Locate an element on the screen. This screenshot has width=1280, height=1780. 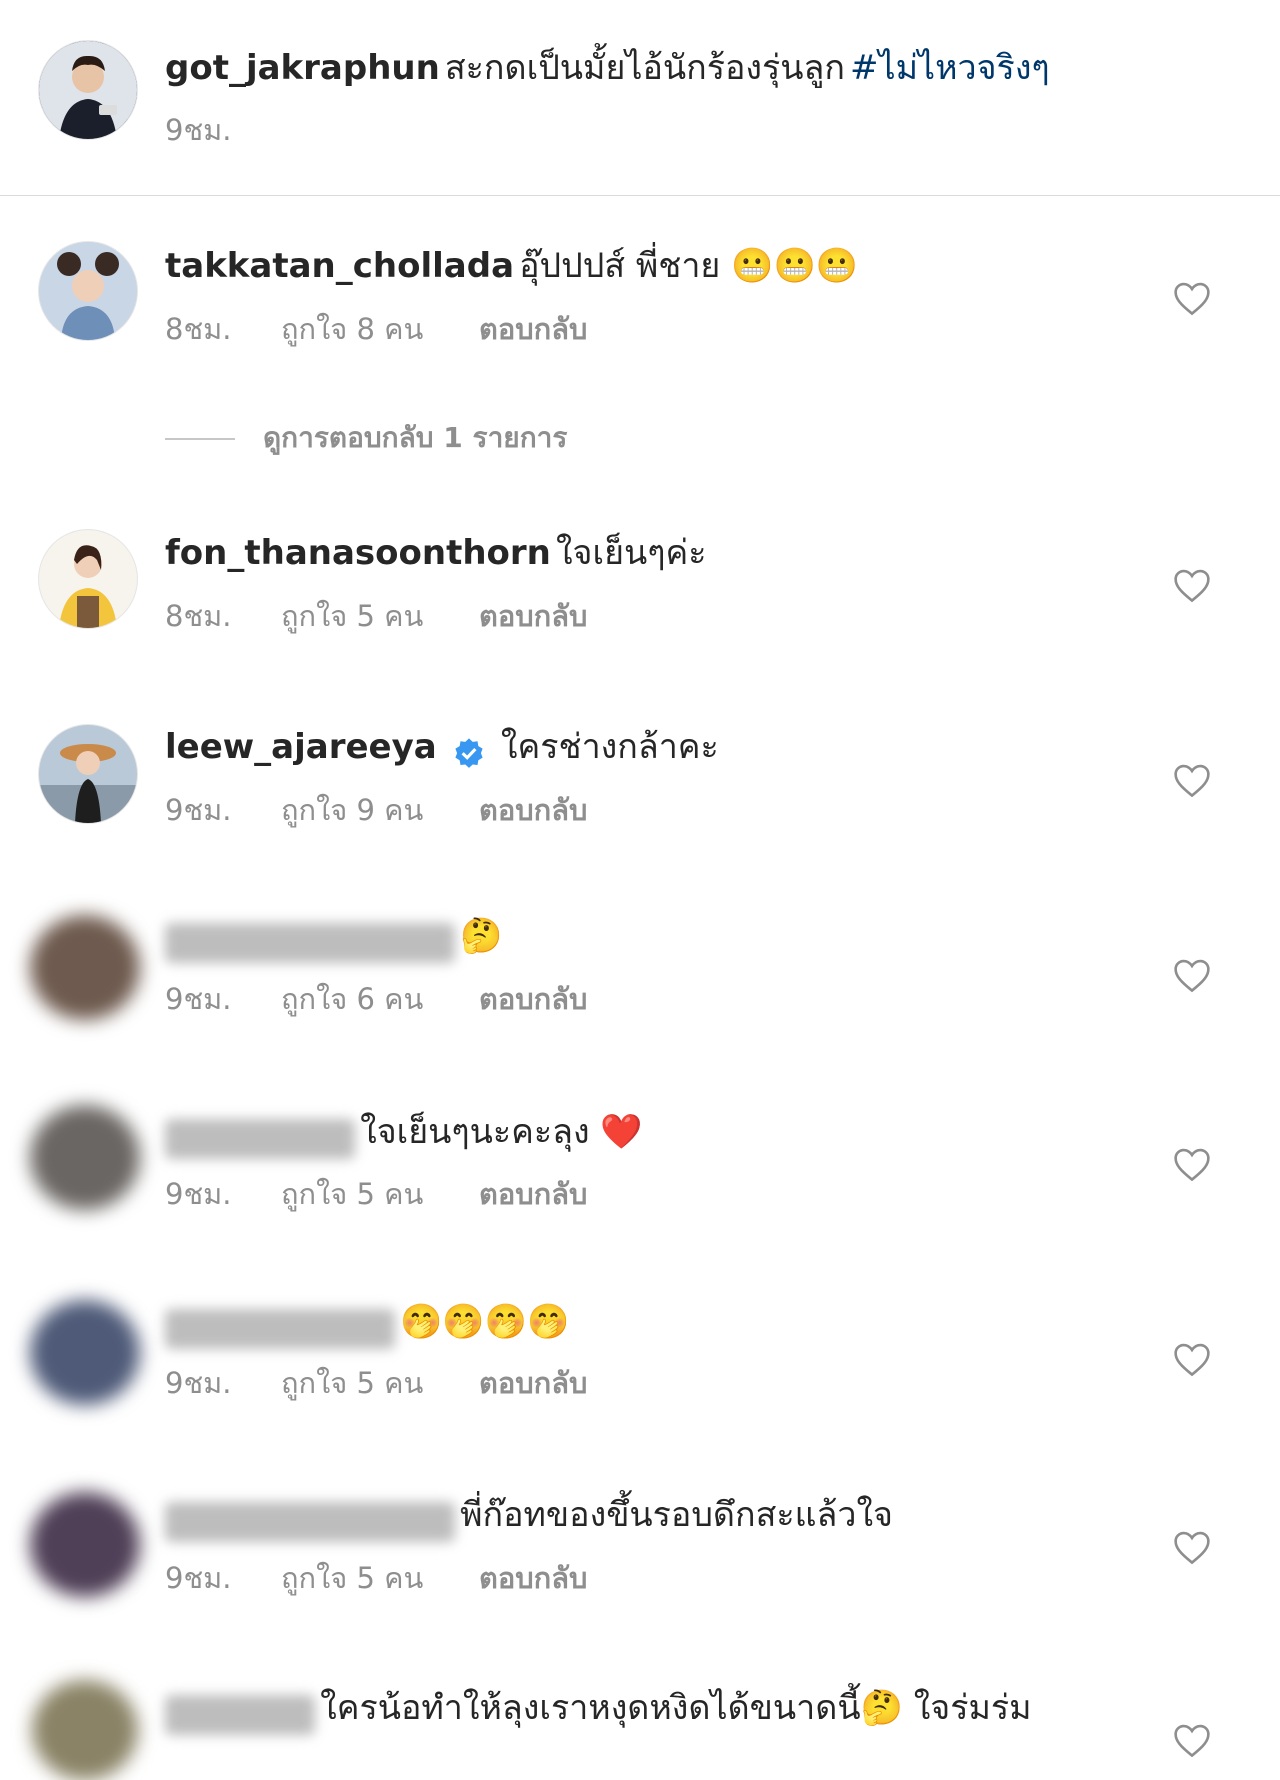
comment-meta: 9ชม. ถูกใจ 9 คน ตอบกลับ is located at coordinates (376, 810).